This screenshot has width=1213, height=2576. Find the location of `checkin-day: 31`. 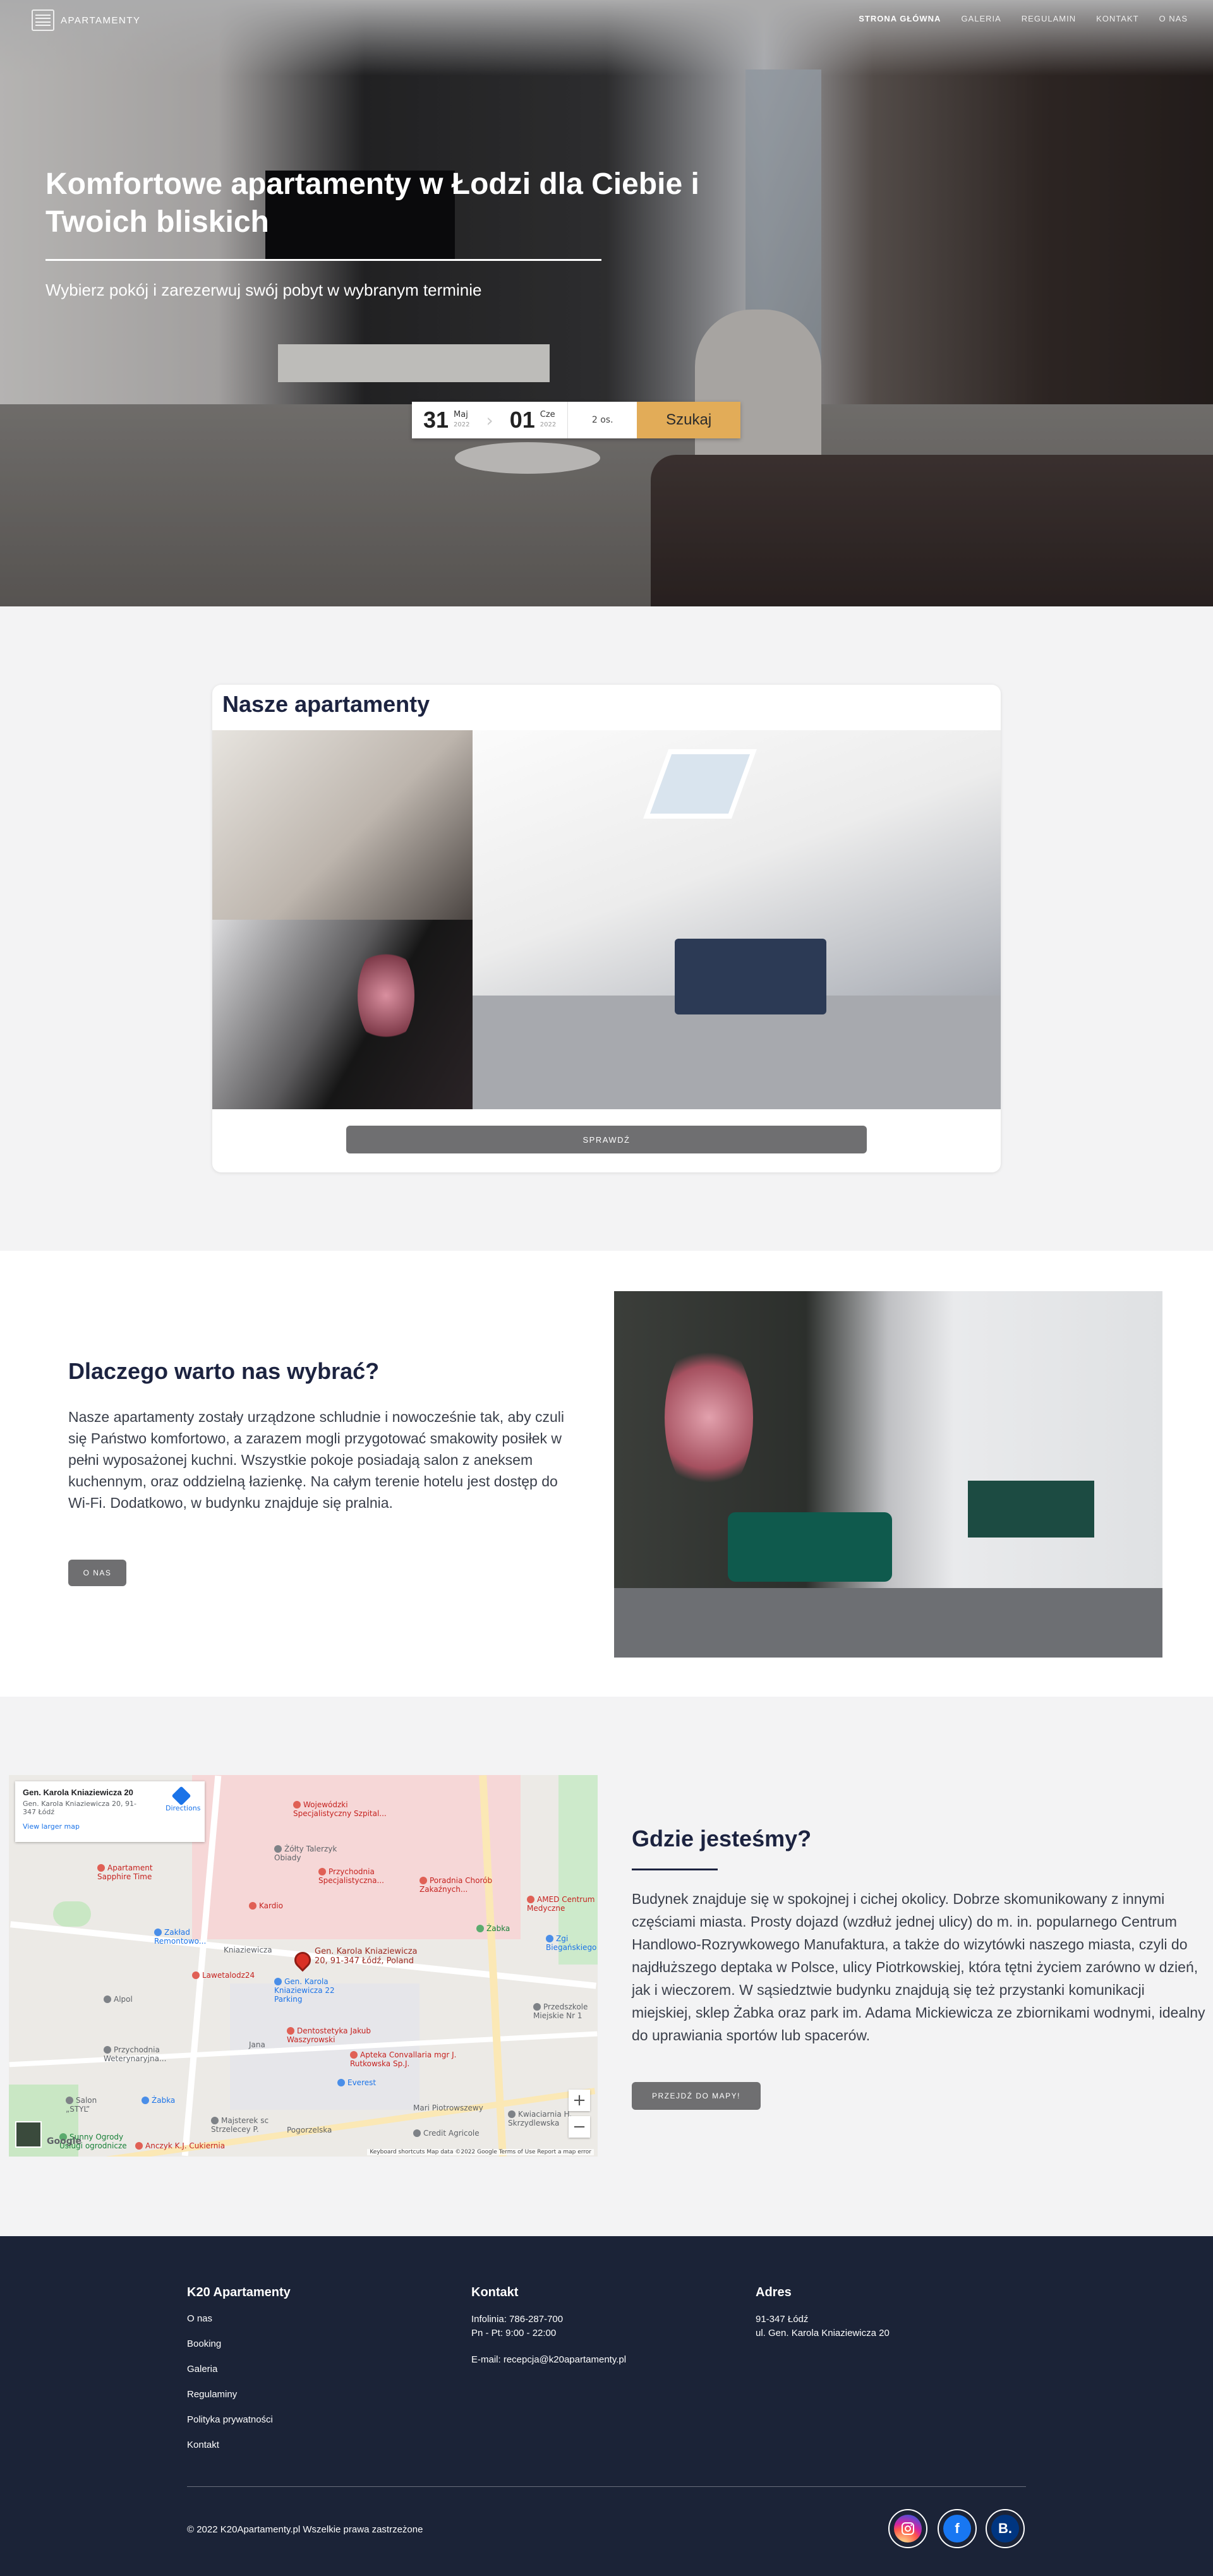

checkin-day: 31 is located at coordinates (436, 420).